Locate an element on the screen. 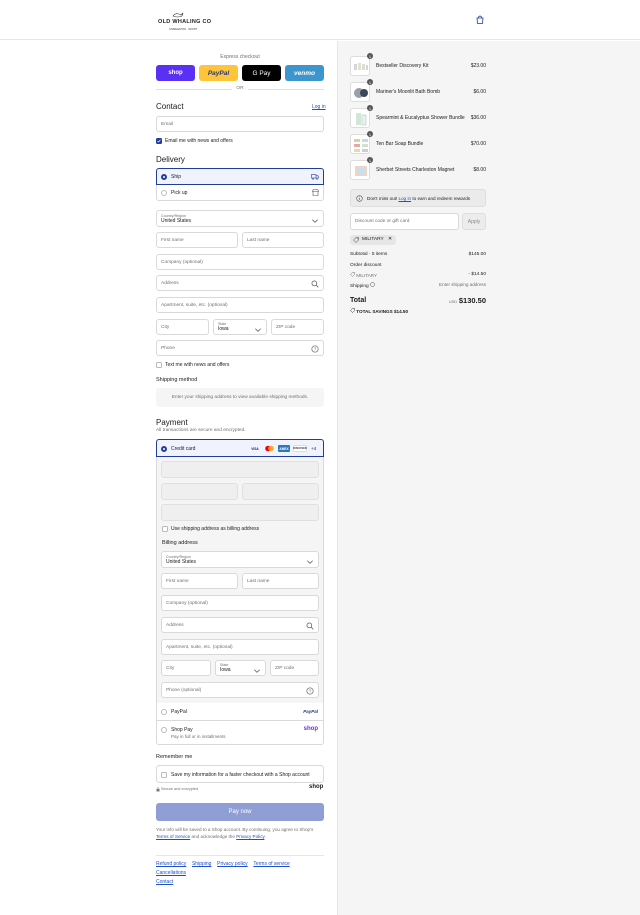 This screenshot has width=640, height=915. discount-tag: MILITARY ✕ is located at coordinates (373, 240).